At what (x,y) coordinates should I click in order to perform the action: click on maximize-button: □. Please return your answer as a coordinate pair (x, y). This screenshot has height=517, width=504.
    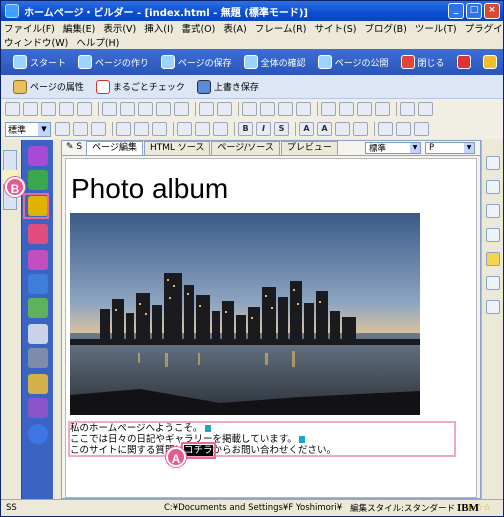
    Looking at the image, I should click on (474, 11).